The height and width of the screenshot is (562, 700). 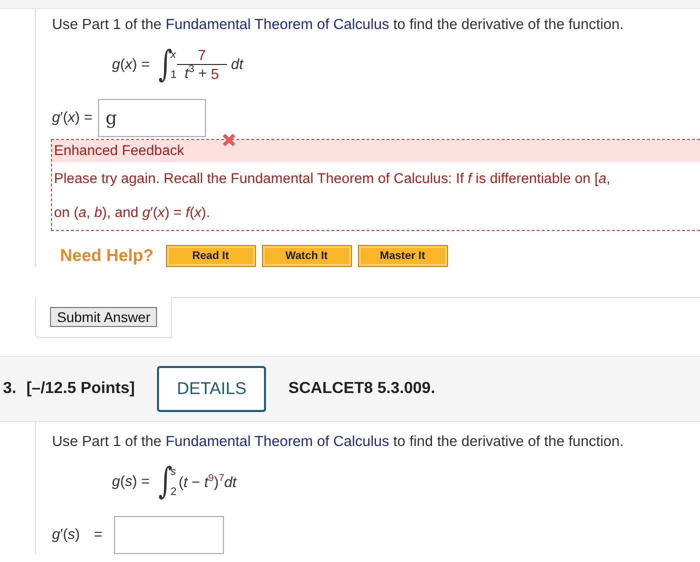 What do you see at coordinates (332, 179) in the screenshot?
I see `feedback-text: Please try again. Recall the Fundamental Theorem of Calculus: If f is differentiable on [a,` at bounding box center [332, 179].